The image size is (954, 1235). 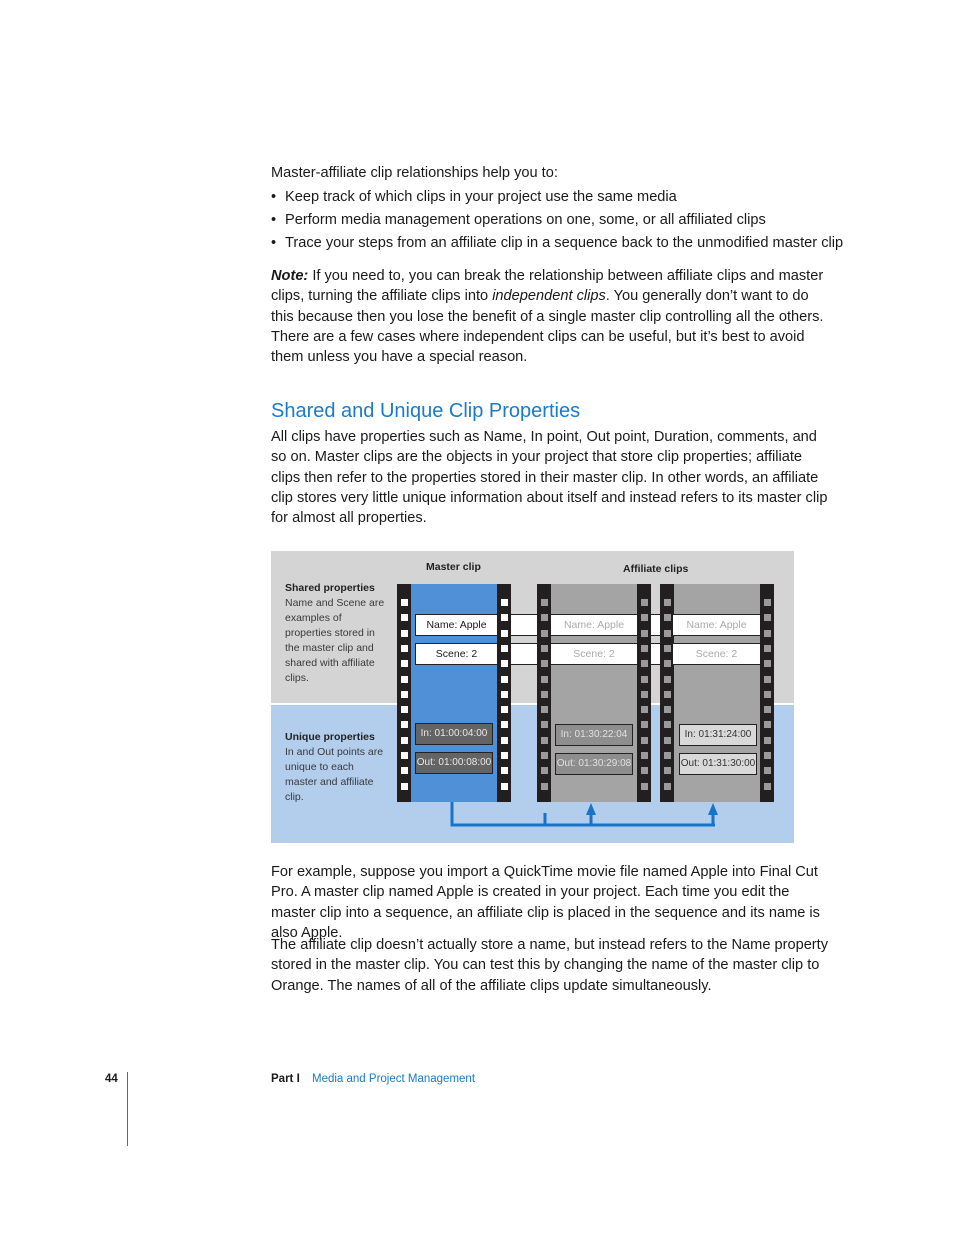 I want to click on section-heading: Shared and Unique Clip Properties, so click(x=426, y=411).